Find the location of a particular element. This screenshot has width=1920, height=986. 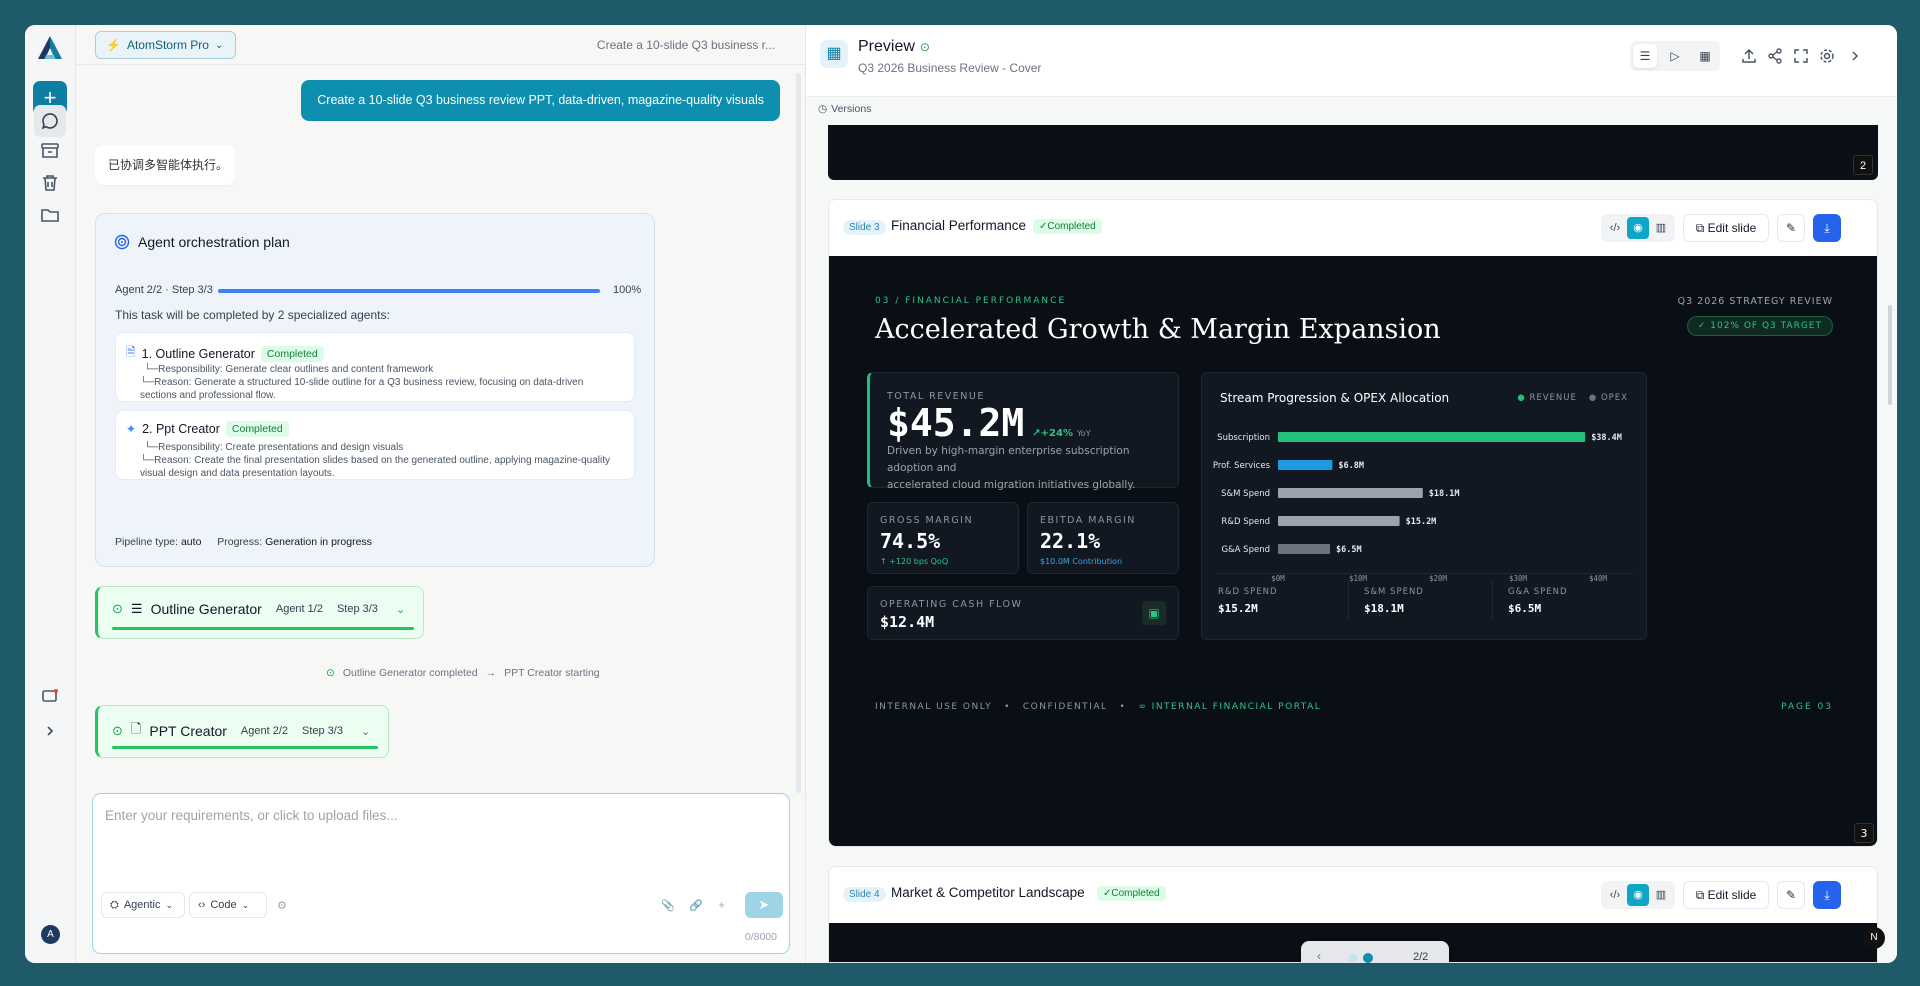

link-button: 🔗 is located at coordinates (696, 905).